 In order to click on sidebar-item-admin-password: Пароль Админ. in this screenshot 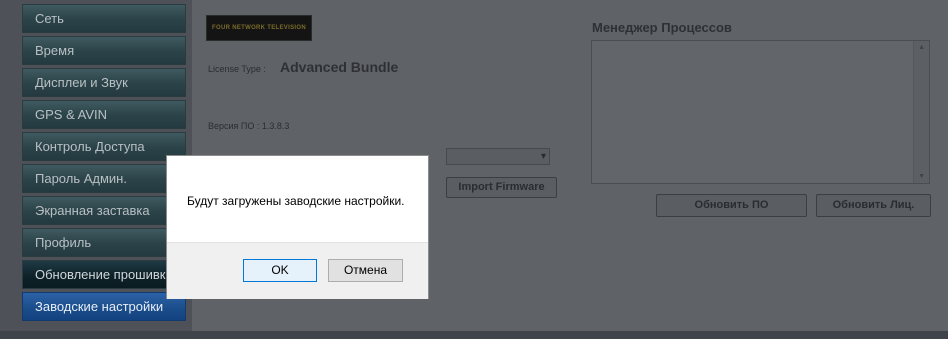, I will do `click(104, 178)`.